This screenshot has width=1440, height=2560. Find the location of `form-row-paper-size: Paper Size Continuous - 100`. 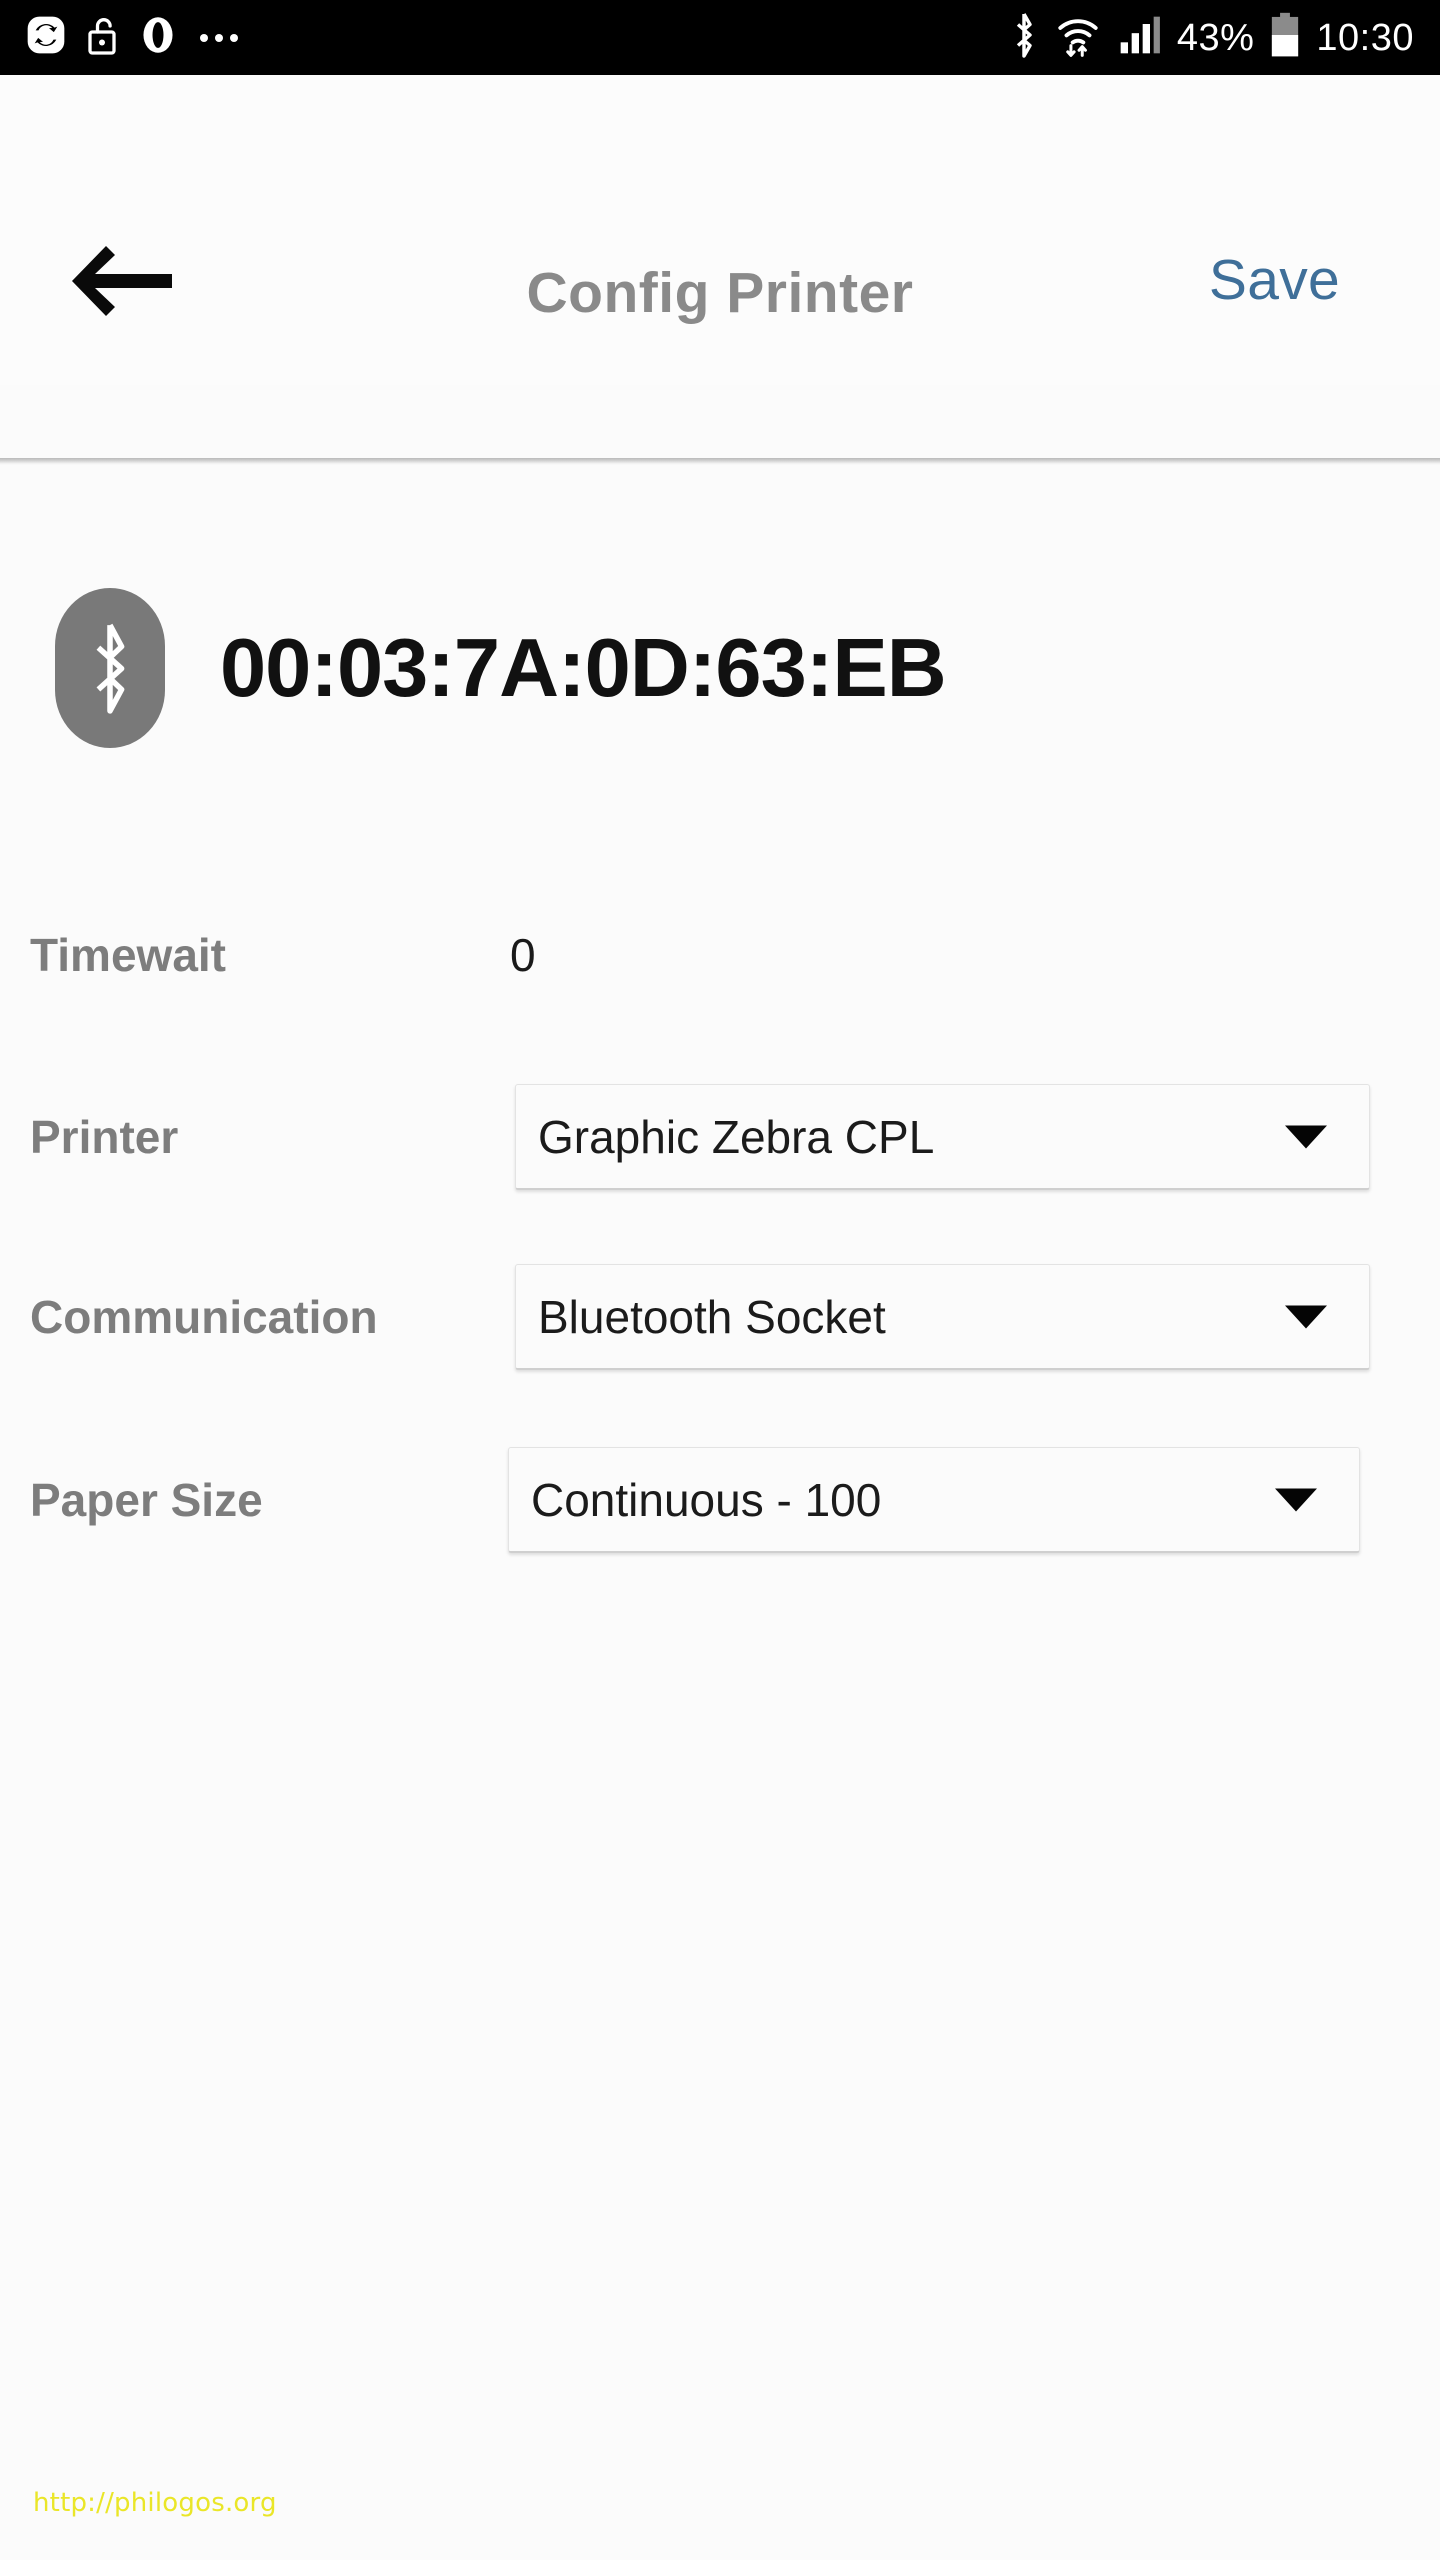

form-row-paper-size: Paper Size Continuous - 100 is located at coordinates (720, 1500).